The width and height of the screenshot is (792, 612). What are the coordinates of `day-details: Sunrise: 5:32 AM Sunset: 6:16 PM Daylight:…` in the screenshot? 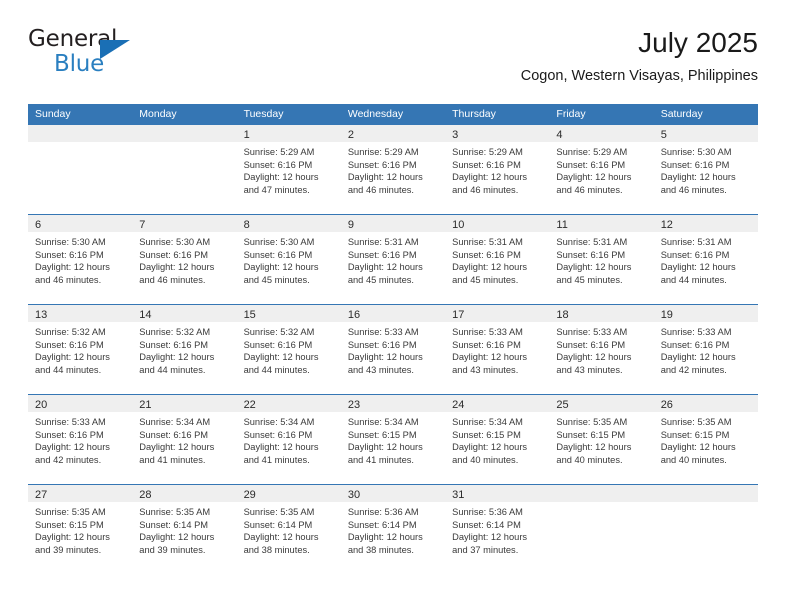 It's located at (289, 349).